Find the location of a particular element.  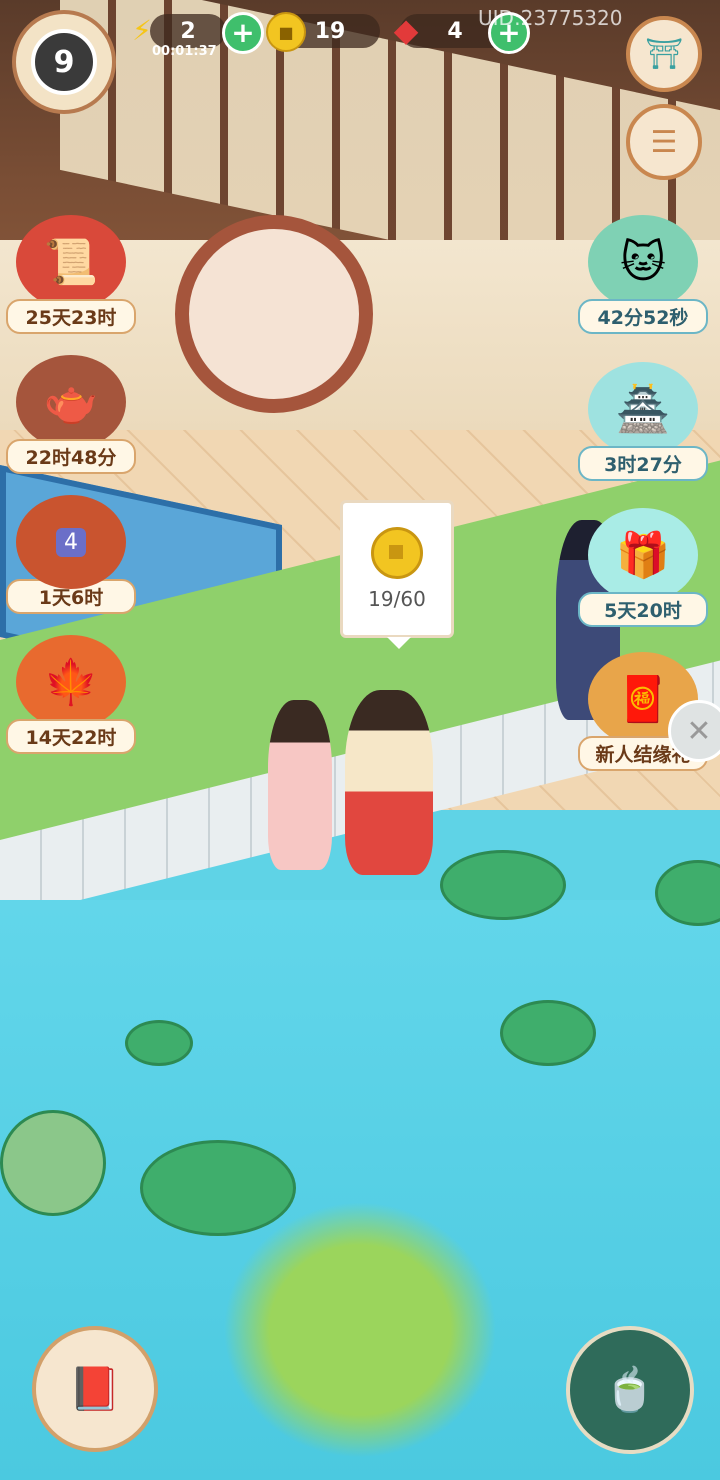

event-right-2: 🏯 3时27分 is located at coordinates (643, 421).